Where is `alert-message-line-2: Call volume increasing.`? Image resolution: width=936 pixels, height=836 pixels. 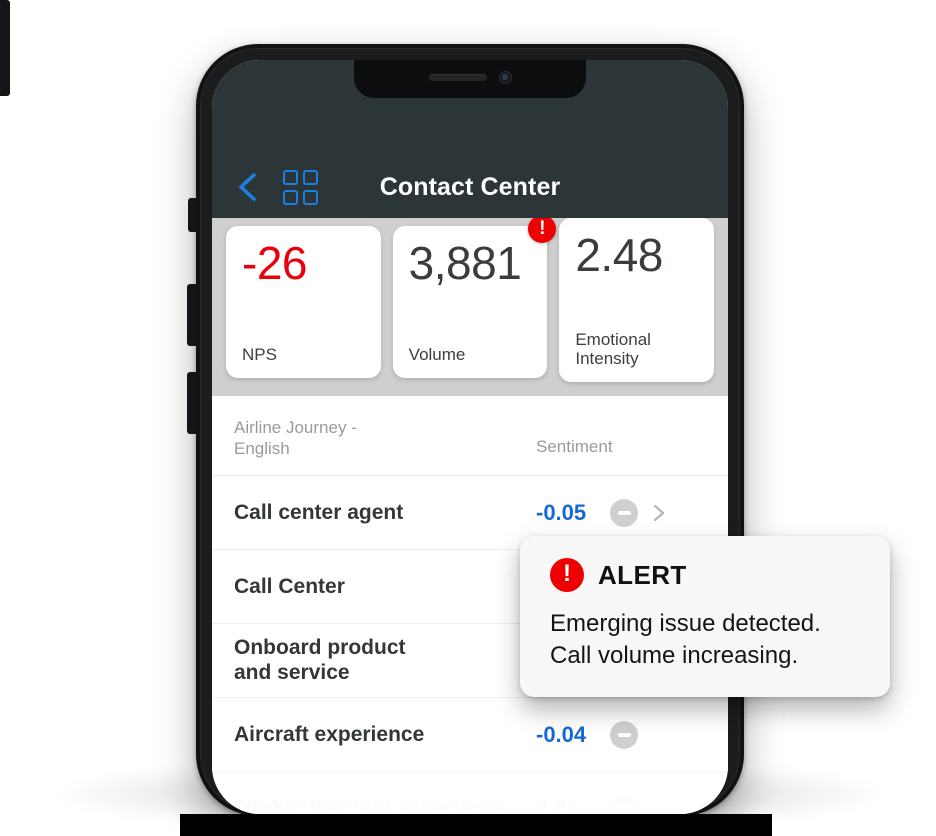 alert-message-line-2: Call volume increasing. is located at coordinates (674, 655).